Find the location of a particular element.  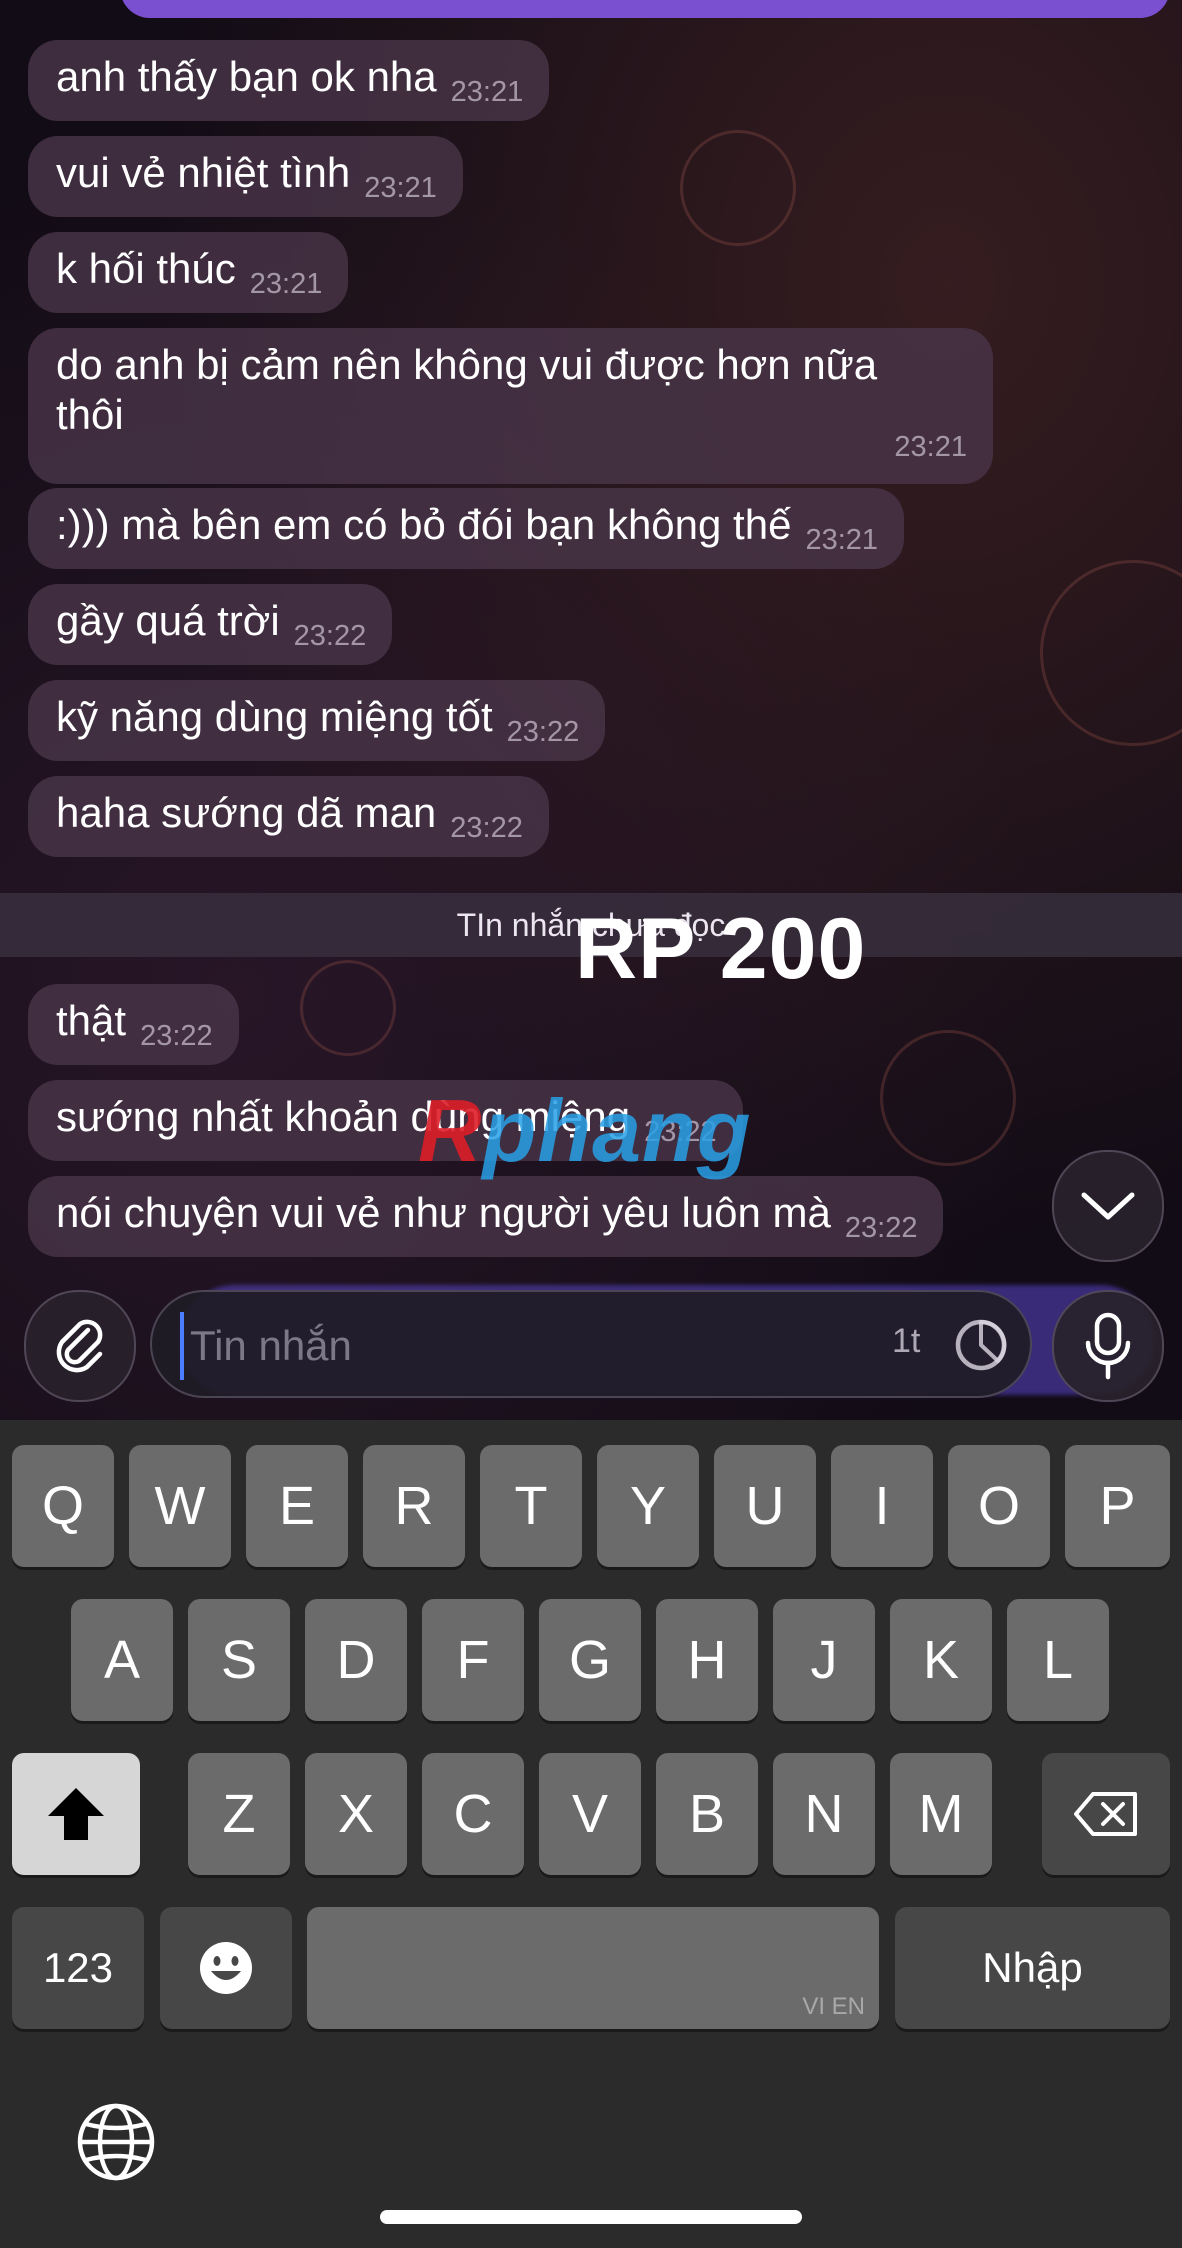

watermark-logo: Rphang is located at coordinates (585, 1131).